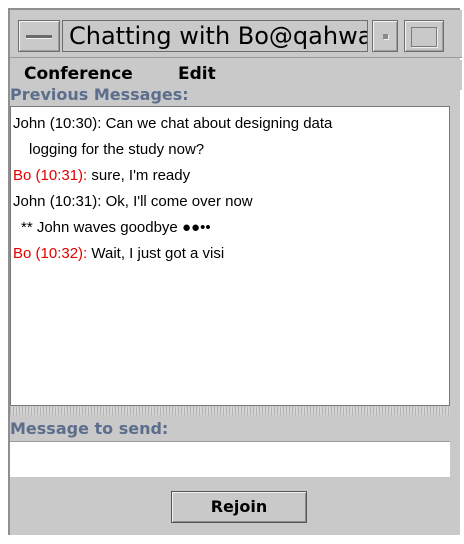  I want to click on message-to-send-label: Message to send:, so click(89, 428).